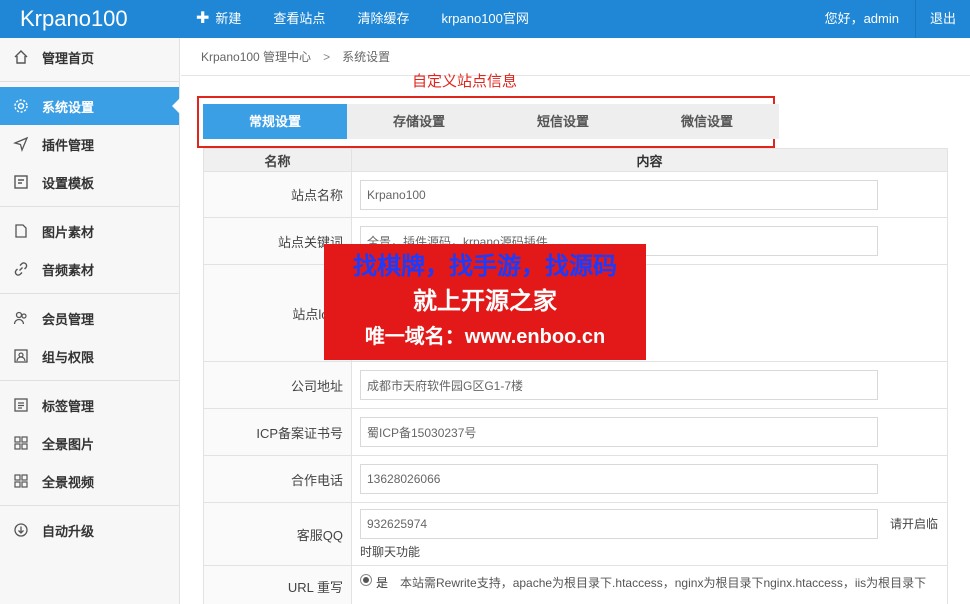 The width and height of the screenshot is (970, 604). What do you see at coordinates (68, 319) in the screenshot?
I see `sidebar-item-label: 会员管理` at bounding box center [68, 319].